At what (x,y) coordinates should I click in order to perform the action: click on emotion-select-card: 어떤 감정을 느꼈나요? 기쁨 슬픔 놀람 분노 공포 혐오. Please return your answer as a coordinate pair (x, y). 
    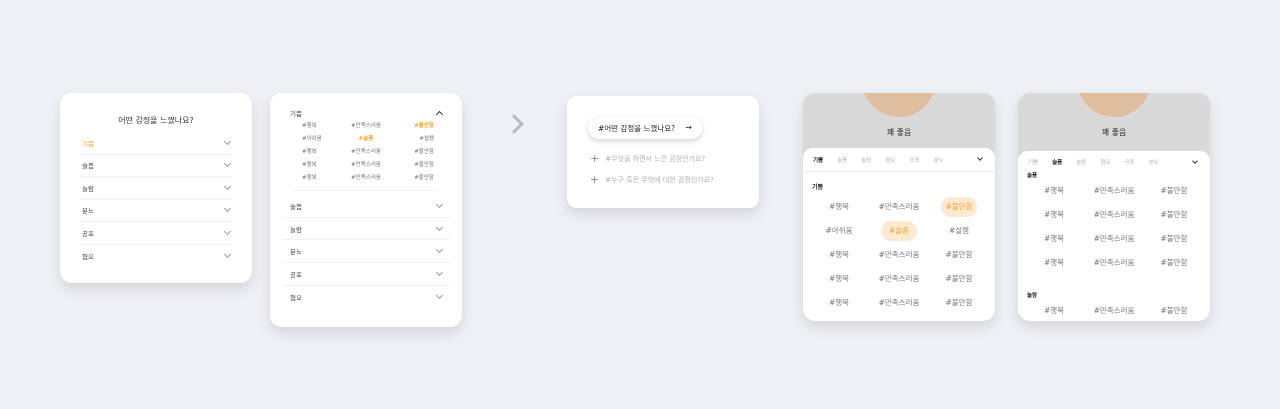
    Looking at the image, I should click on (156, 188).